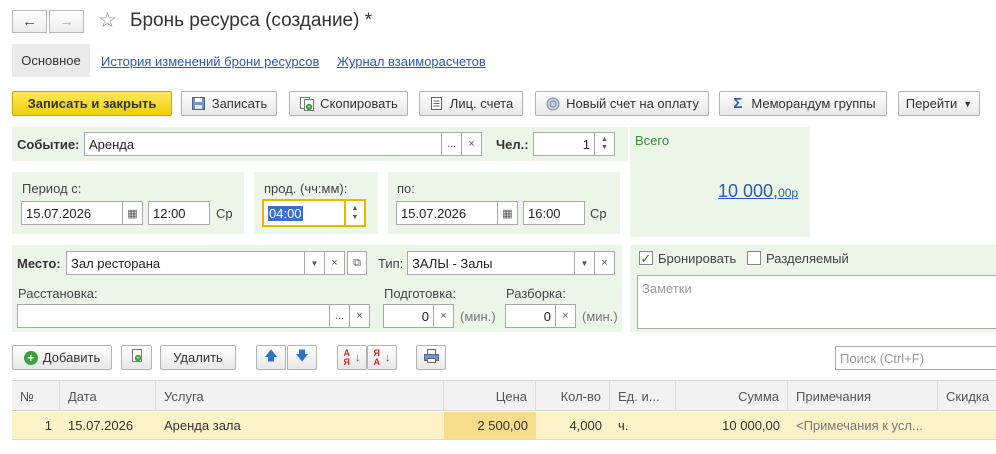  Describe the element at coordinates (967, 396) in the screenshot. I see `col-discount: Скидка` at that location.